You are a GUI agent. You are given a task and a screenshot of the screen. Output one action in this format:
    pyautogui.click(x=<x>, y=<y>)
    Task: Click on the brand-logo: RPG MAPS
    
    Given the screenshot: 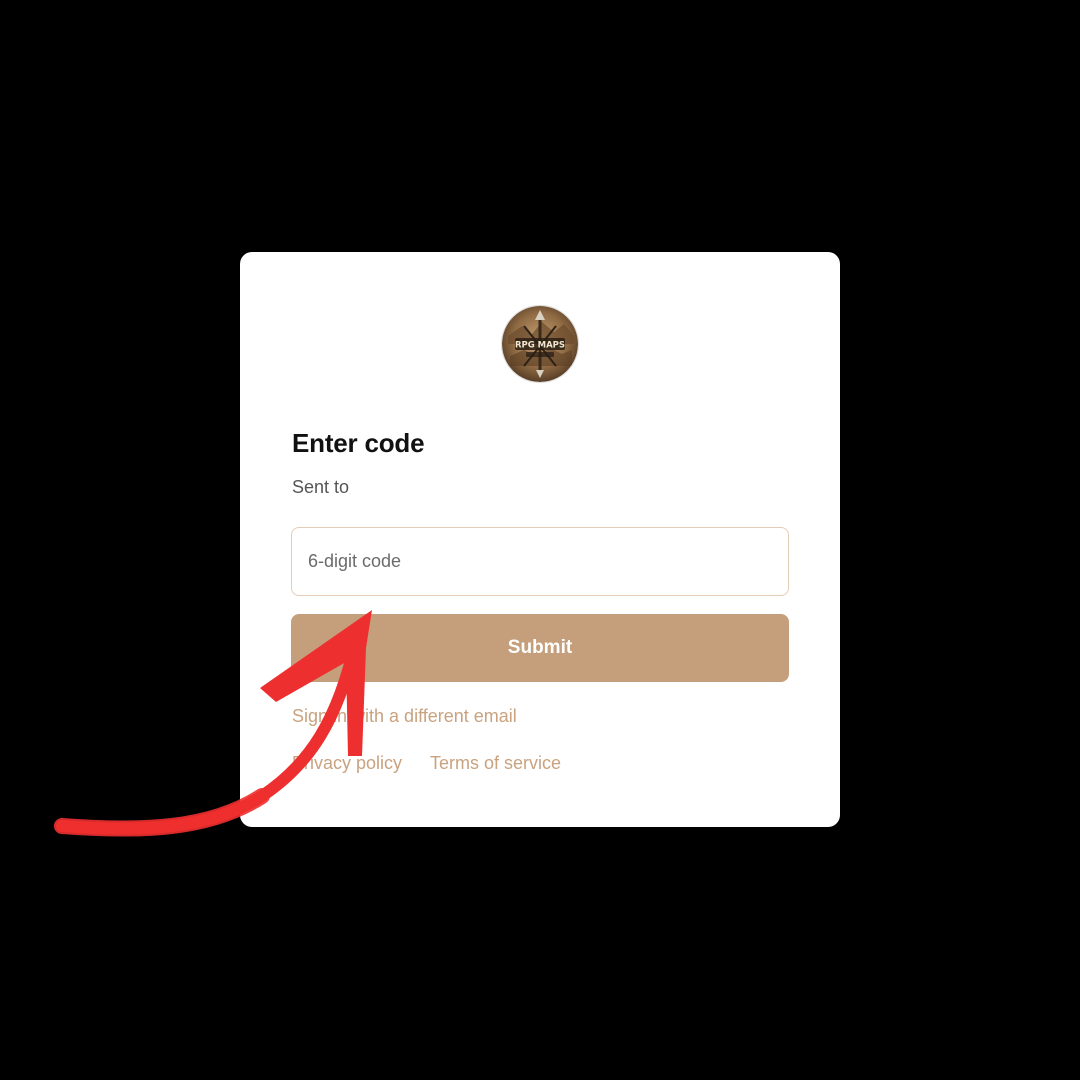 What is the action you would take?
    pyautogui.click(x=540, y=344)
    